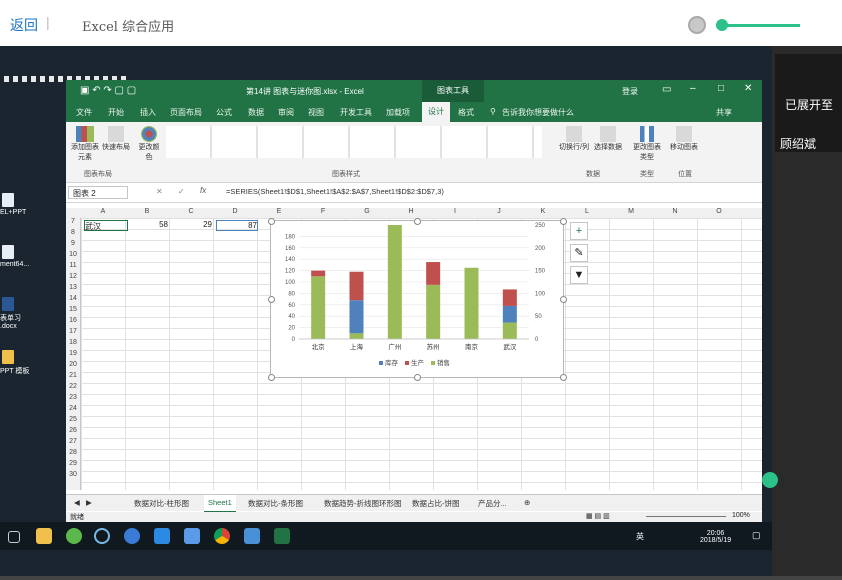 This screenshot has height=580, width=842. Describe the element at coordinates (159, 191) in the screenshot. I see `cancel-icon: ✕` at that location.